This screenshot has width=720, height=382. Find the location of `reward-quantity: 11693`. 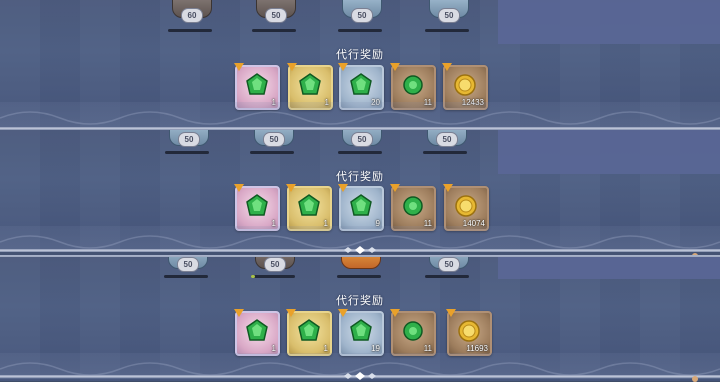

reward-quantity: 11693 is located at coordinates (477, 348).